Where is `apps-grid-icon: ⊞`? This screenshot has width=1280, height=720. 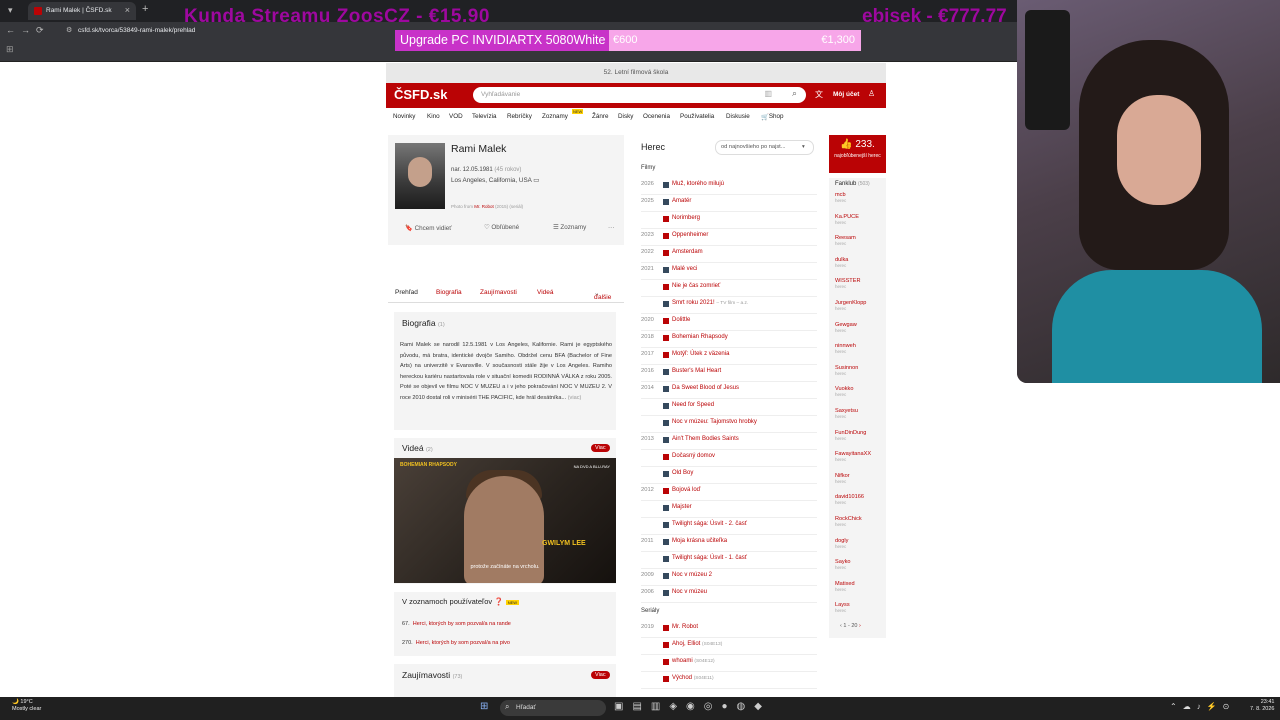 apps-grid-icon: ⊞ is located at coordinates (10, 49).